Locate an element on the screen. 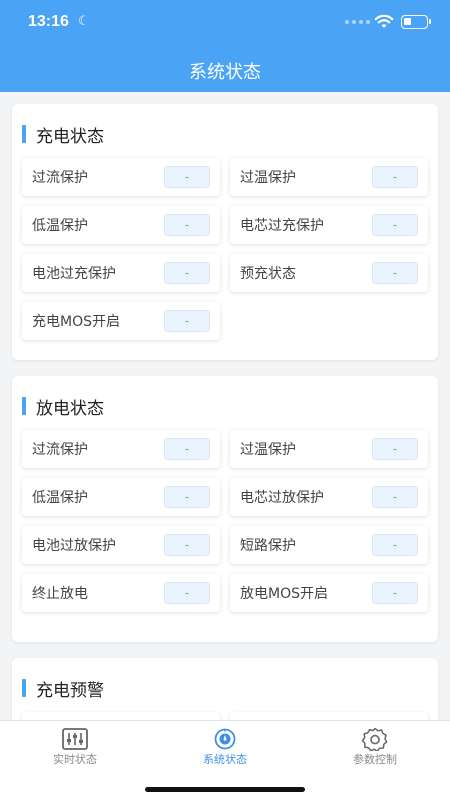 This screenshot has height=800, width=450. tab-realtime-status: 实时状态 is located at coordinates (75, 751).